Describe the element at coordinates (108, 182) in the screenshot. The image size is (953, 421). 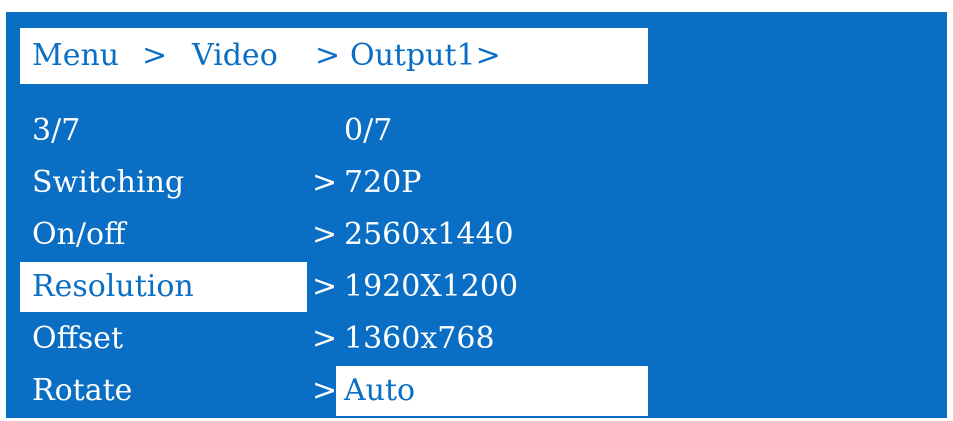
I see `menu-item-label: Switching` at that location.